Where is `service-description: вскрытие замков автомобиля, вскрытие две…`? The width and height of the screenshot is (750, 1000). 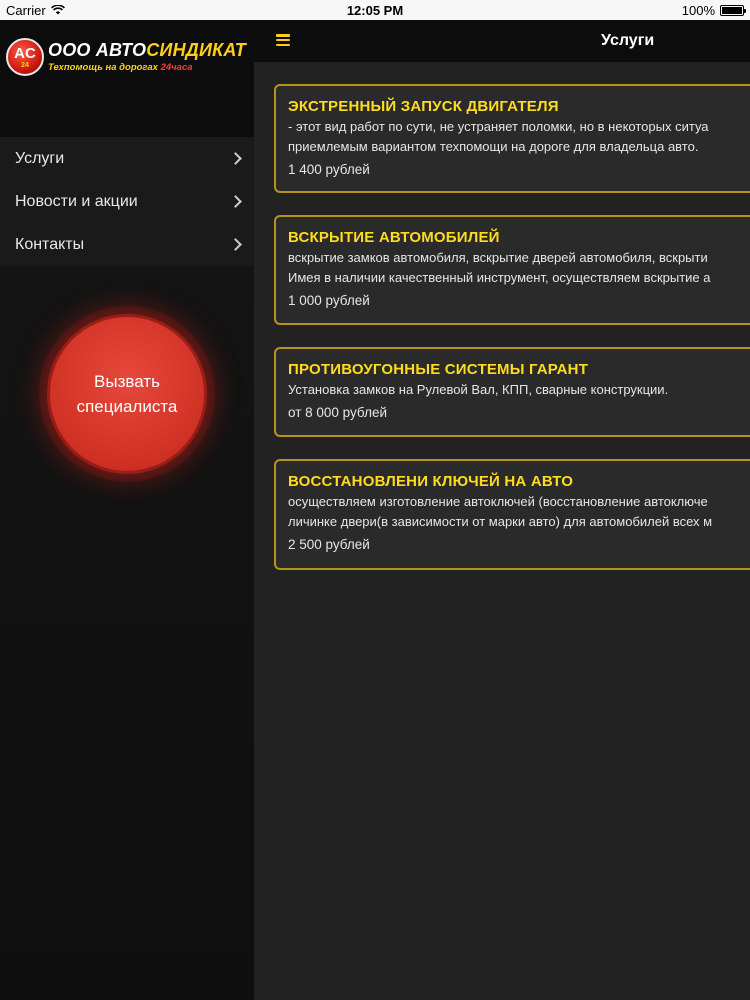
service-description: вскрытие замков автомобиля, вскрытие две… is located at coordinates (498, 257).